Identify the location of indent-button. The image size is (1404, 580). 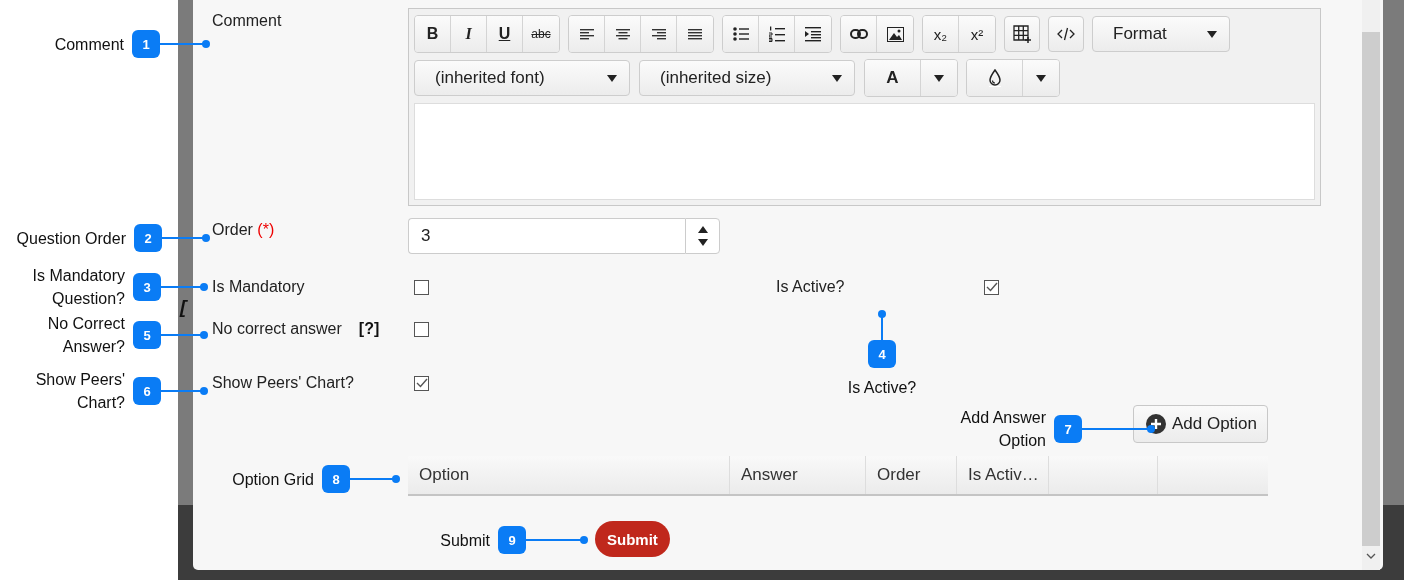
(813, 34).